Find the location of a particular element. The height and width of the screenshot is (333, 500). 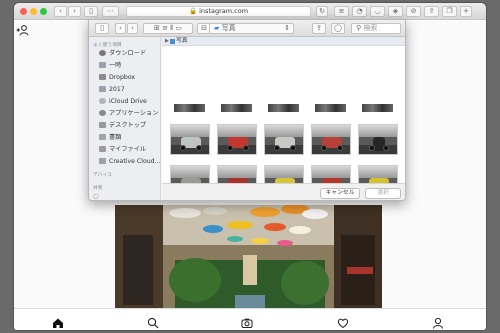

creative-cloud-icon is located at coordinates (102, 161).